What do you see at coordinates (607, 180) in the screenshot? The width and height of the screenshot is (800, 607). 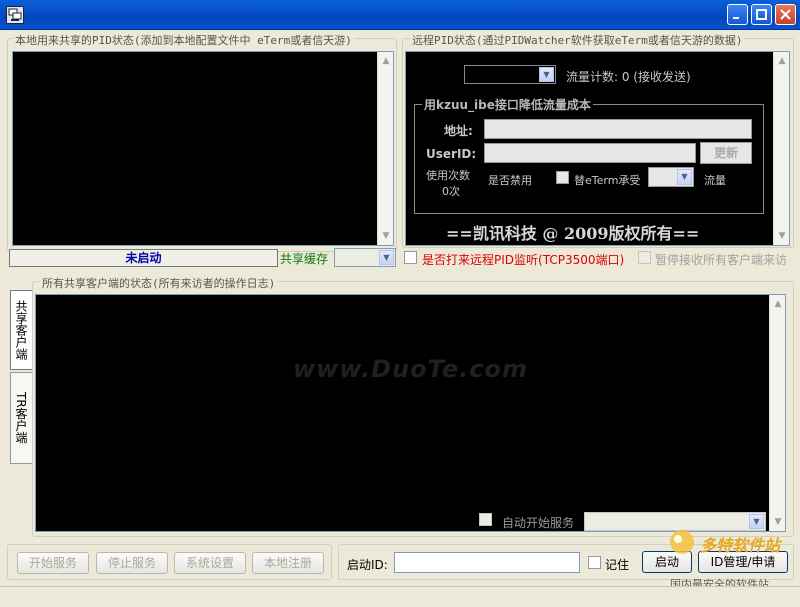 I see `inherit-label: 替eTerm承受` at bounding box center [607, 180].